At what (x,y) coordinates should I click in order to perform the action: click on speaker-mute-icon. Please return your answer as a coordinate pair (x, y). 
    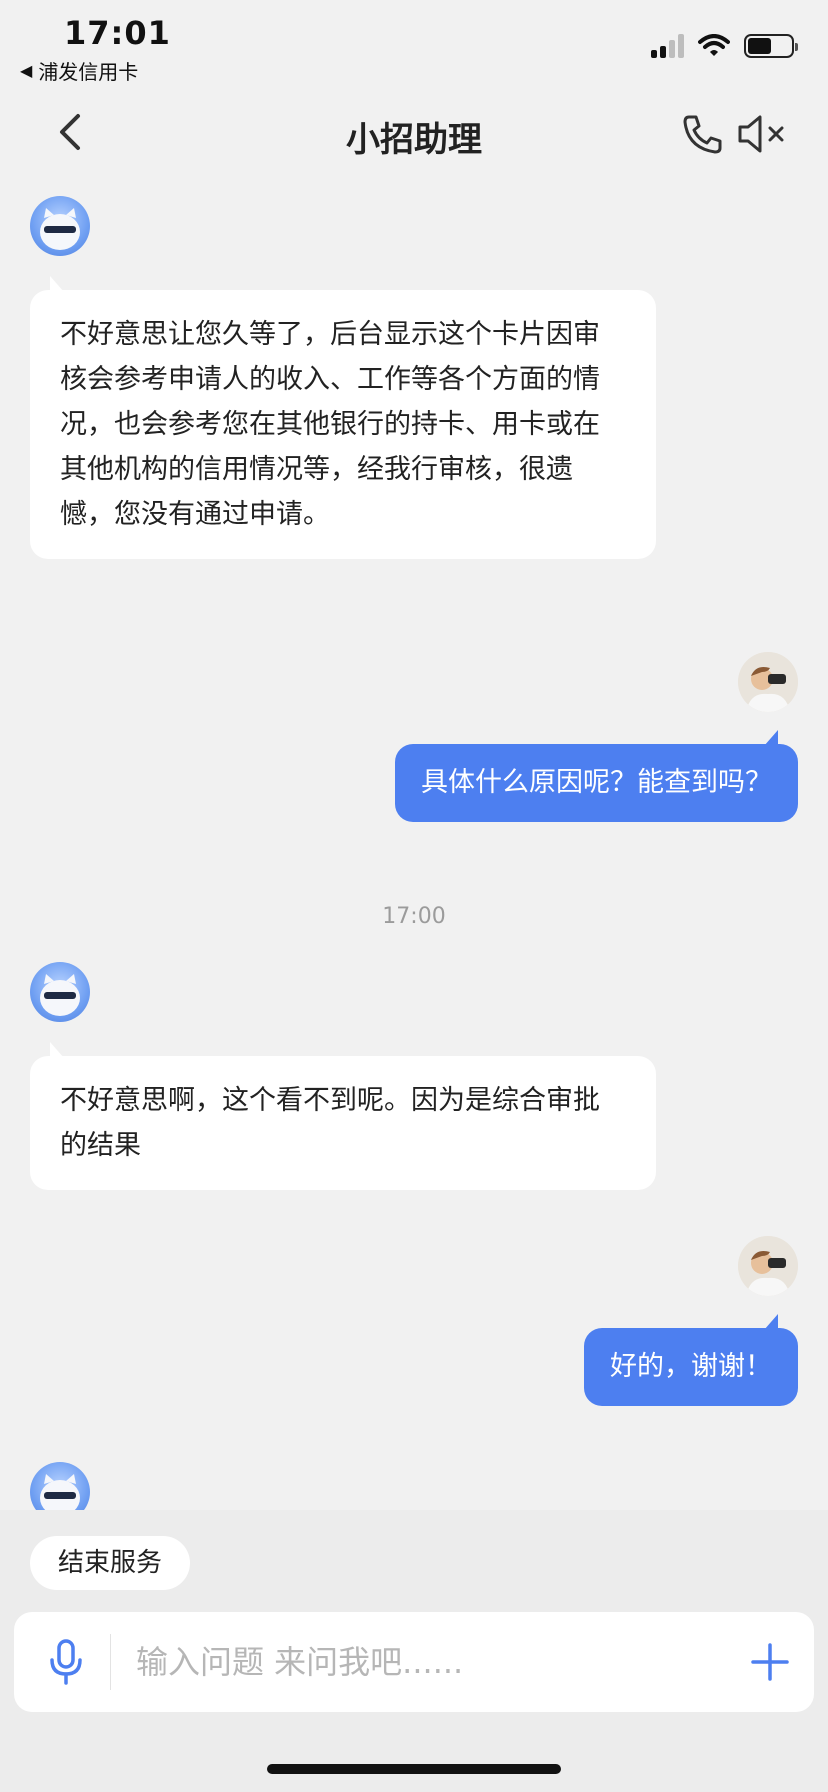
    Looking at the image, I should click on (764, 134).